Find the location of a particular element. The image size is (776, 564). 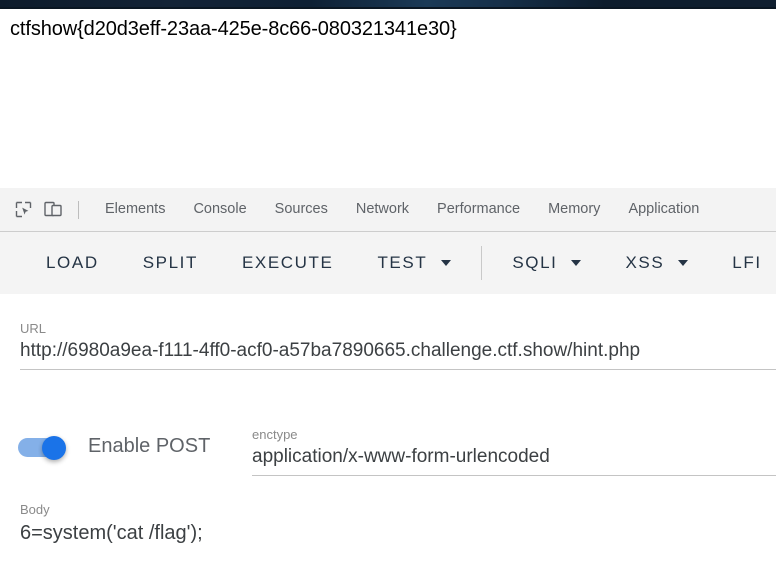

test-menu-button: TEST is located at coordinates (414, 263).